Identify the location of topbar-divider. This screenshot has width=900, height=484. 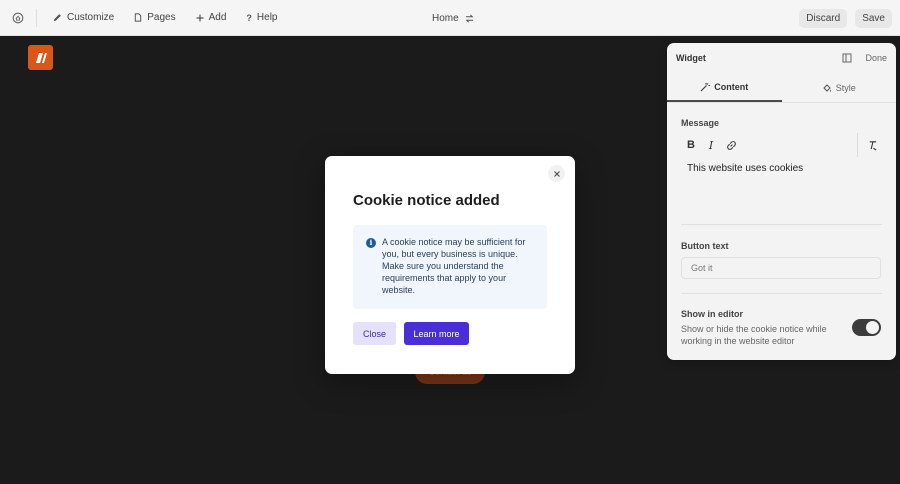
(36, 17).